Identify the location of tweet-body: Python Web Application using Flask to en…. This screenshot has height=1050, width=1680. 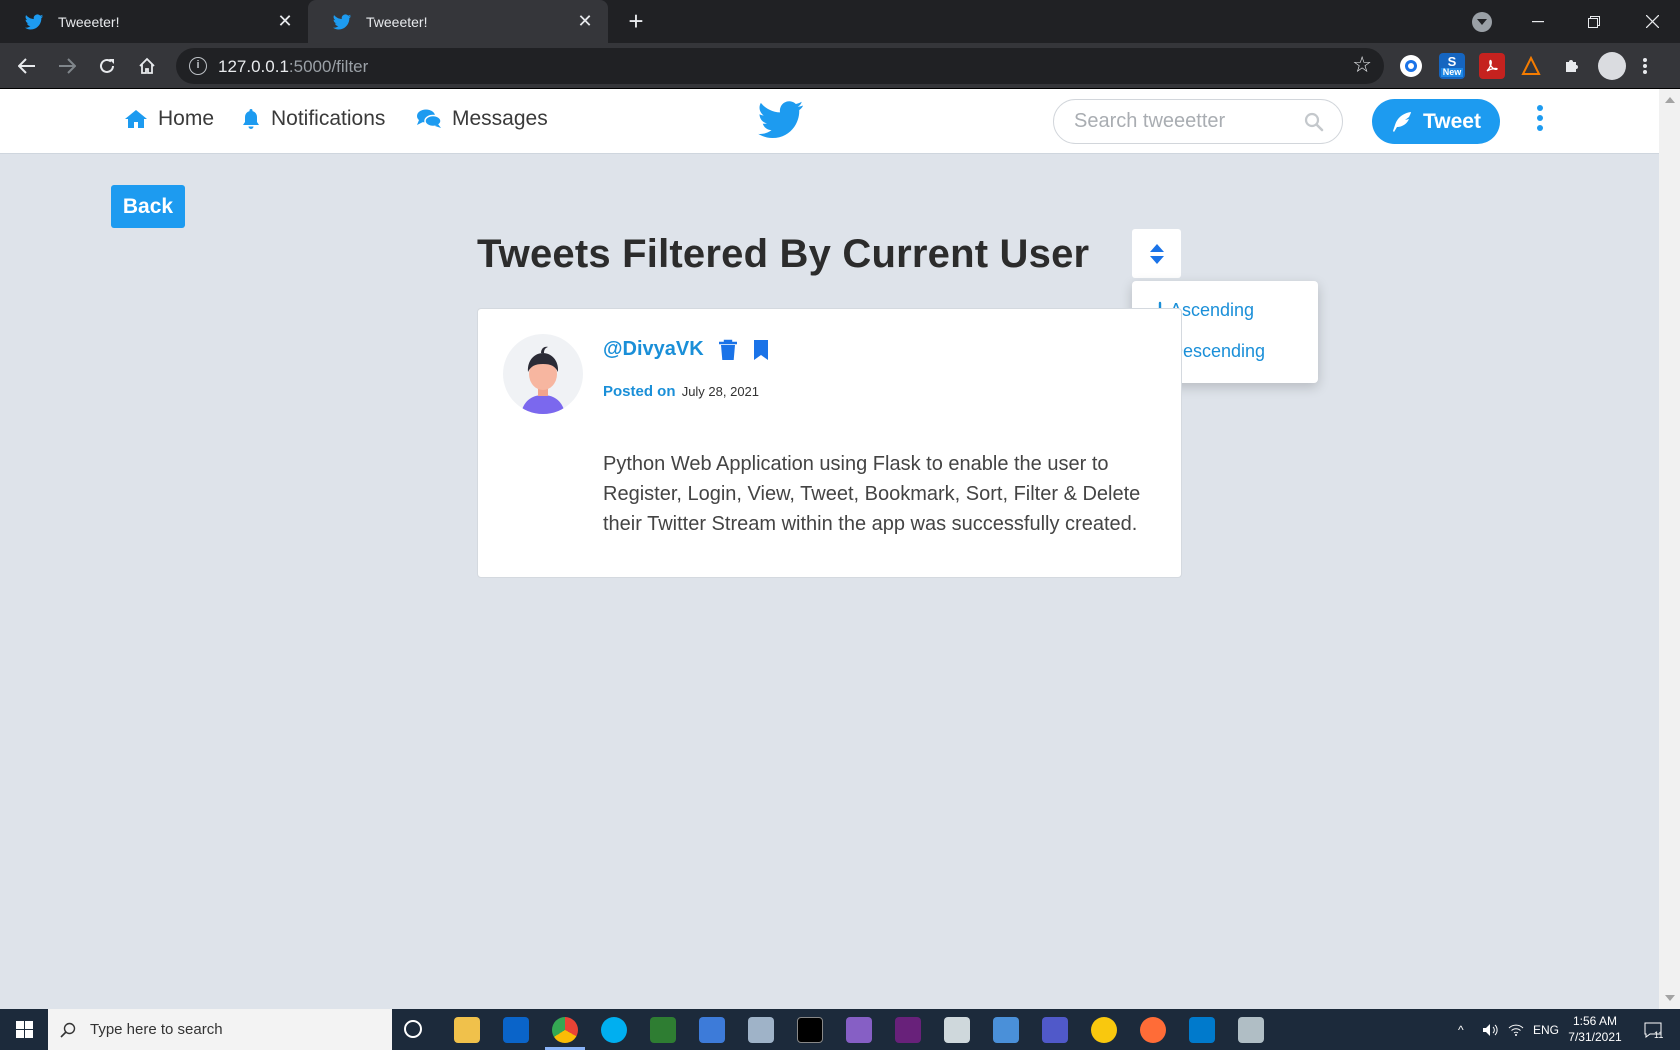
(872, 494).